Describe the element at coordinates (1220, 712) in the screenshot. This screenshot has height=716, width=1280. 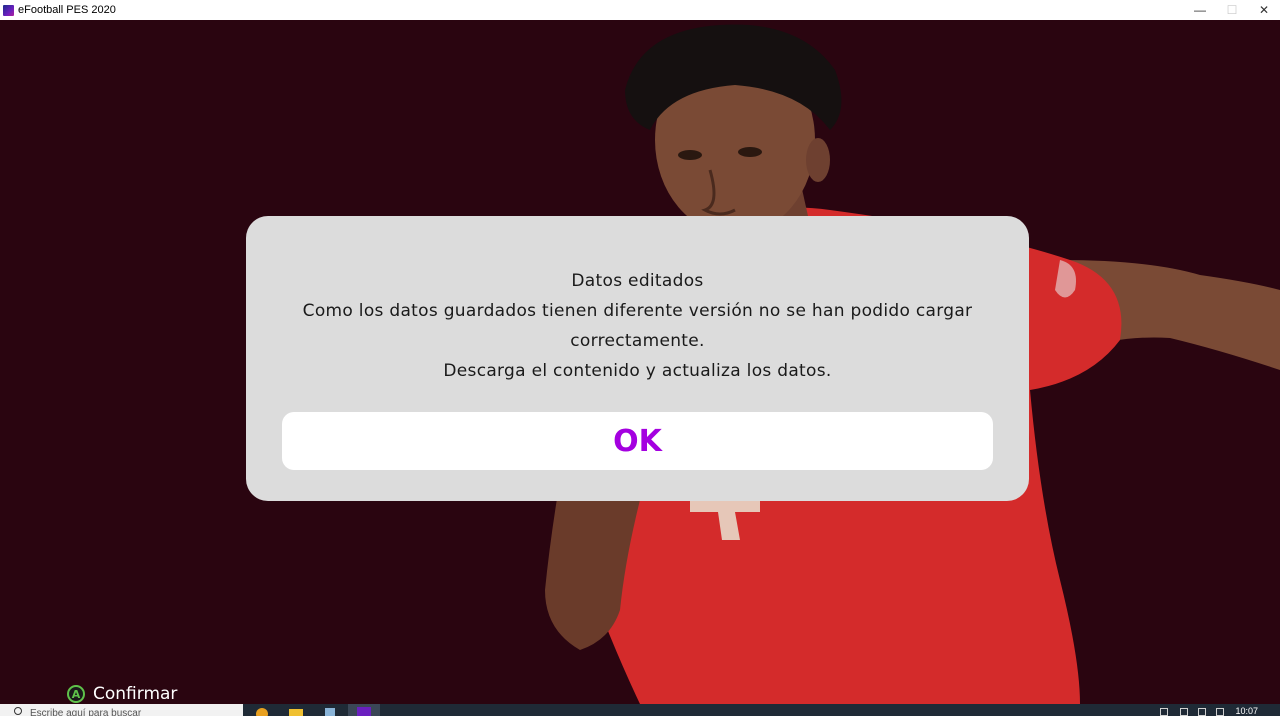
I see `language-icon` at that location.